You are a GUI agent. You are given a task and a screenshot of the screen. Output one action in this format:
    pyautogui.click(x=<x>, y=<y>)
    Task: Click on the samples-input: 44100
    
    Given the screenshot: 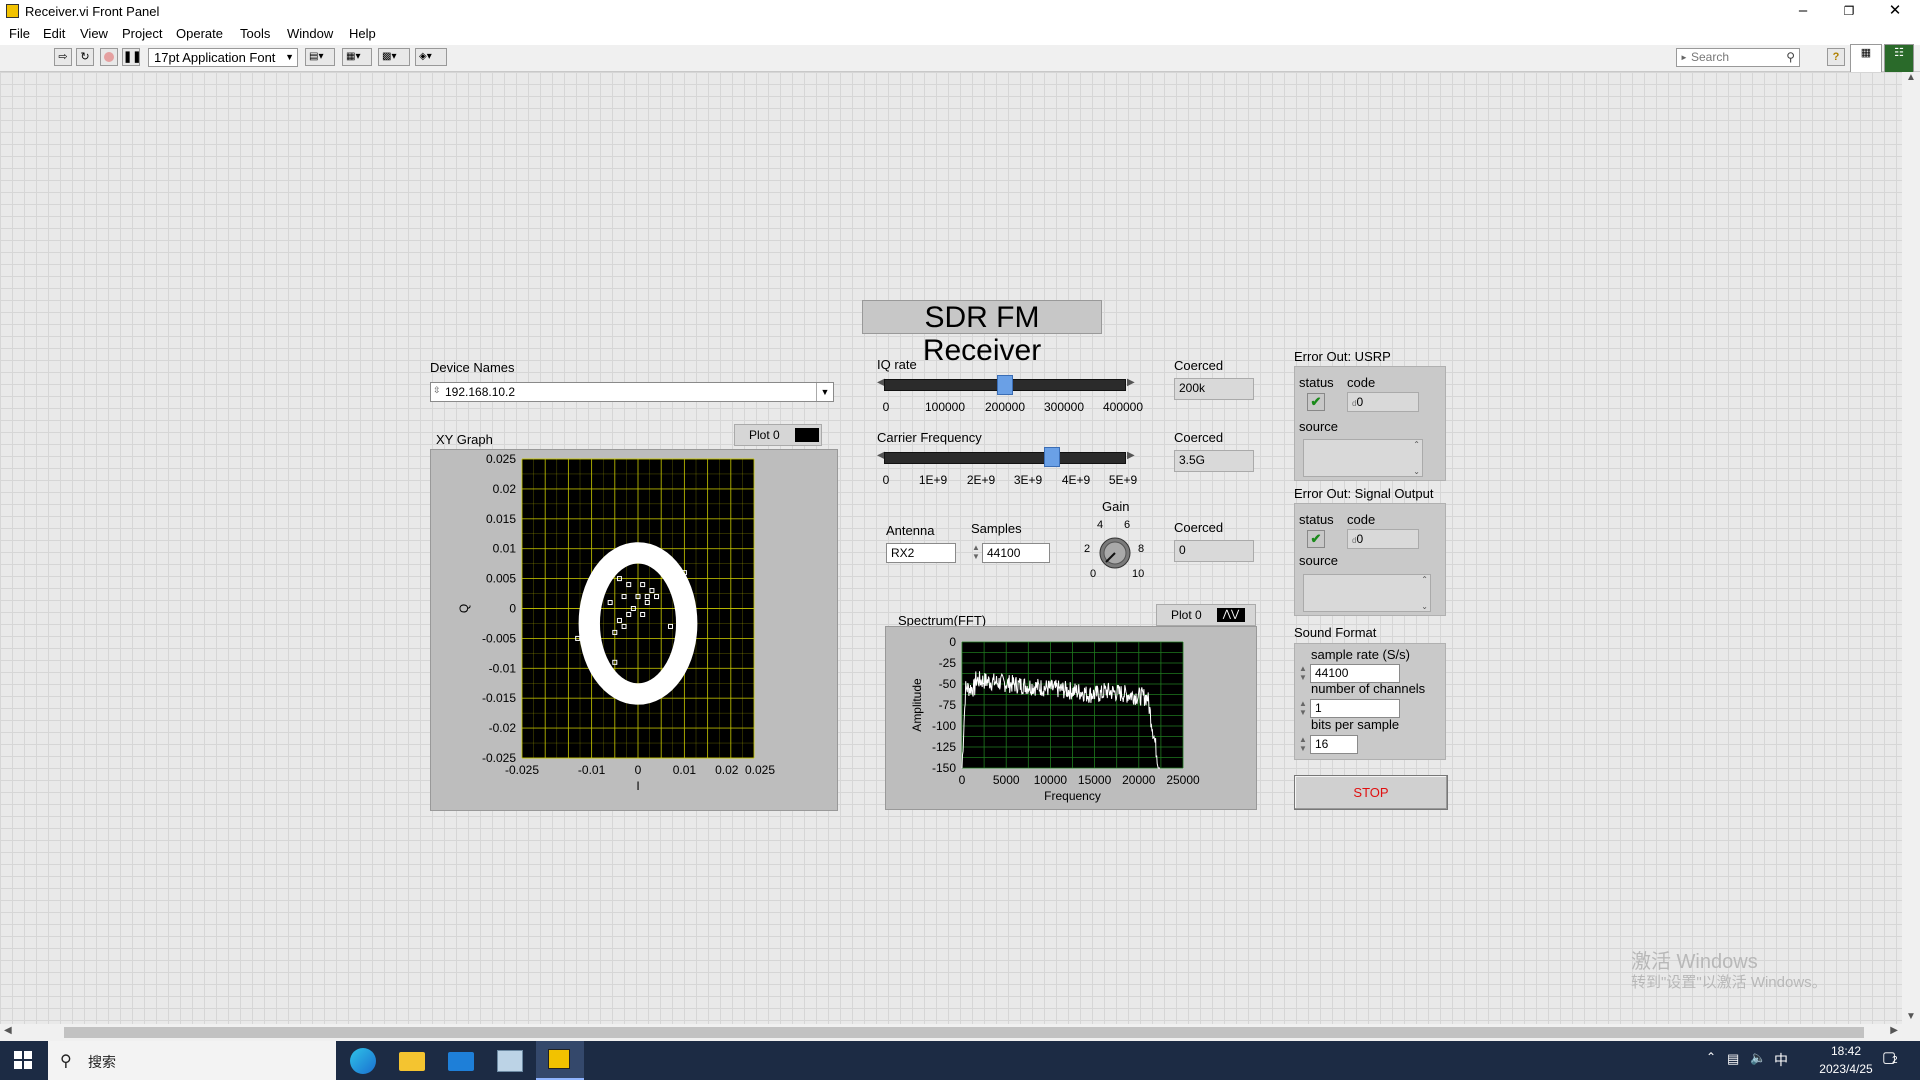 What is the action you would take?
    pyautogui.click(x=1016, y=553)
    